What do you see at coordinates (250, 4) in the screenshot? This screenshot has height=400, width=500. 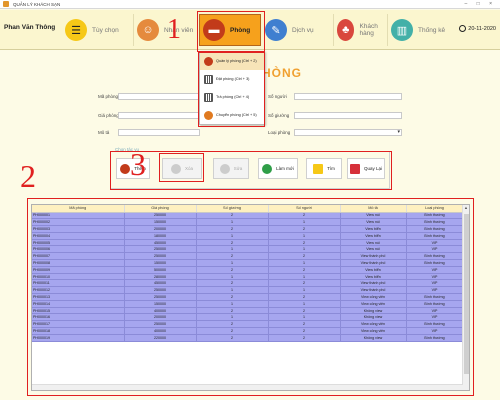 I see `title-bar: QUẢN LÝ KHÁCH SẠN – □ ×` at bounding box center [250, 4].